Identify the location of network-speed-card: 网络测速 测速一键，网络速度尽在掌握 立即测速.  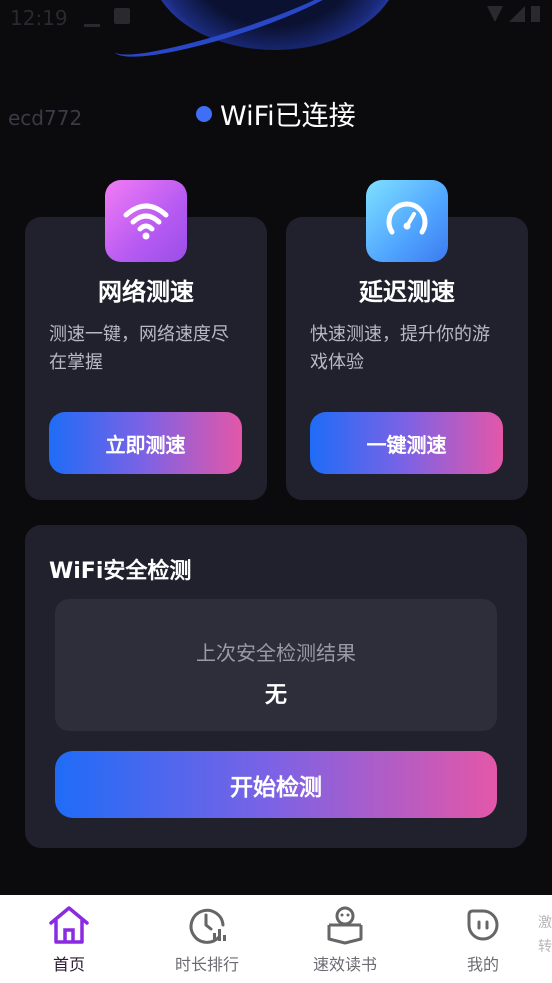
(146, 340).